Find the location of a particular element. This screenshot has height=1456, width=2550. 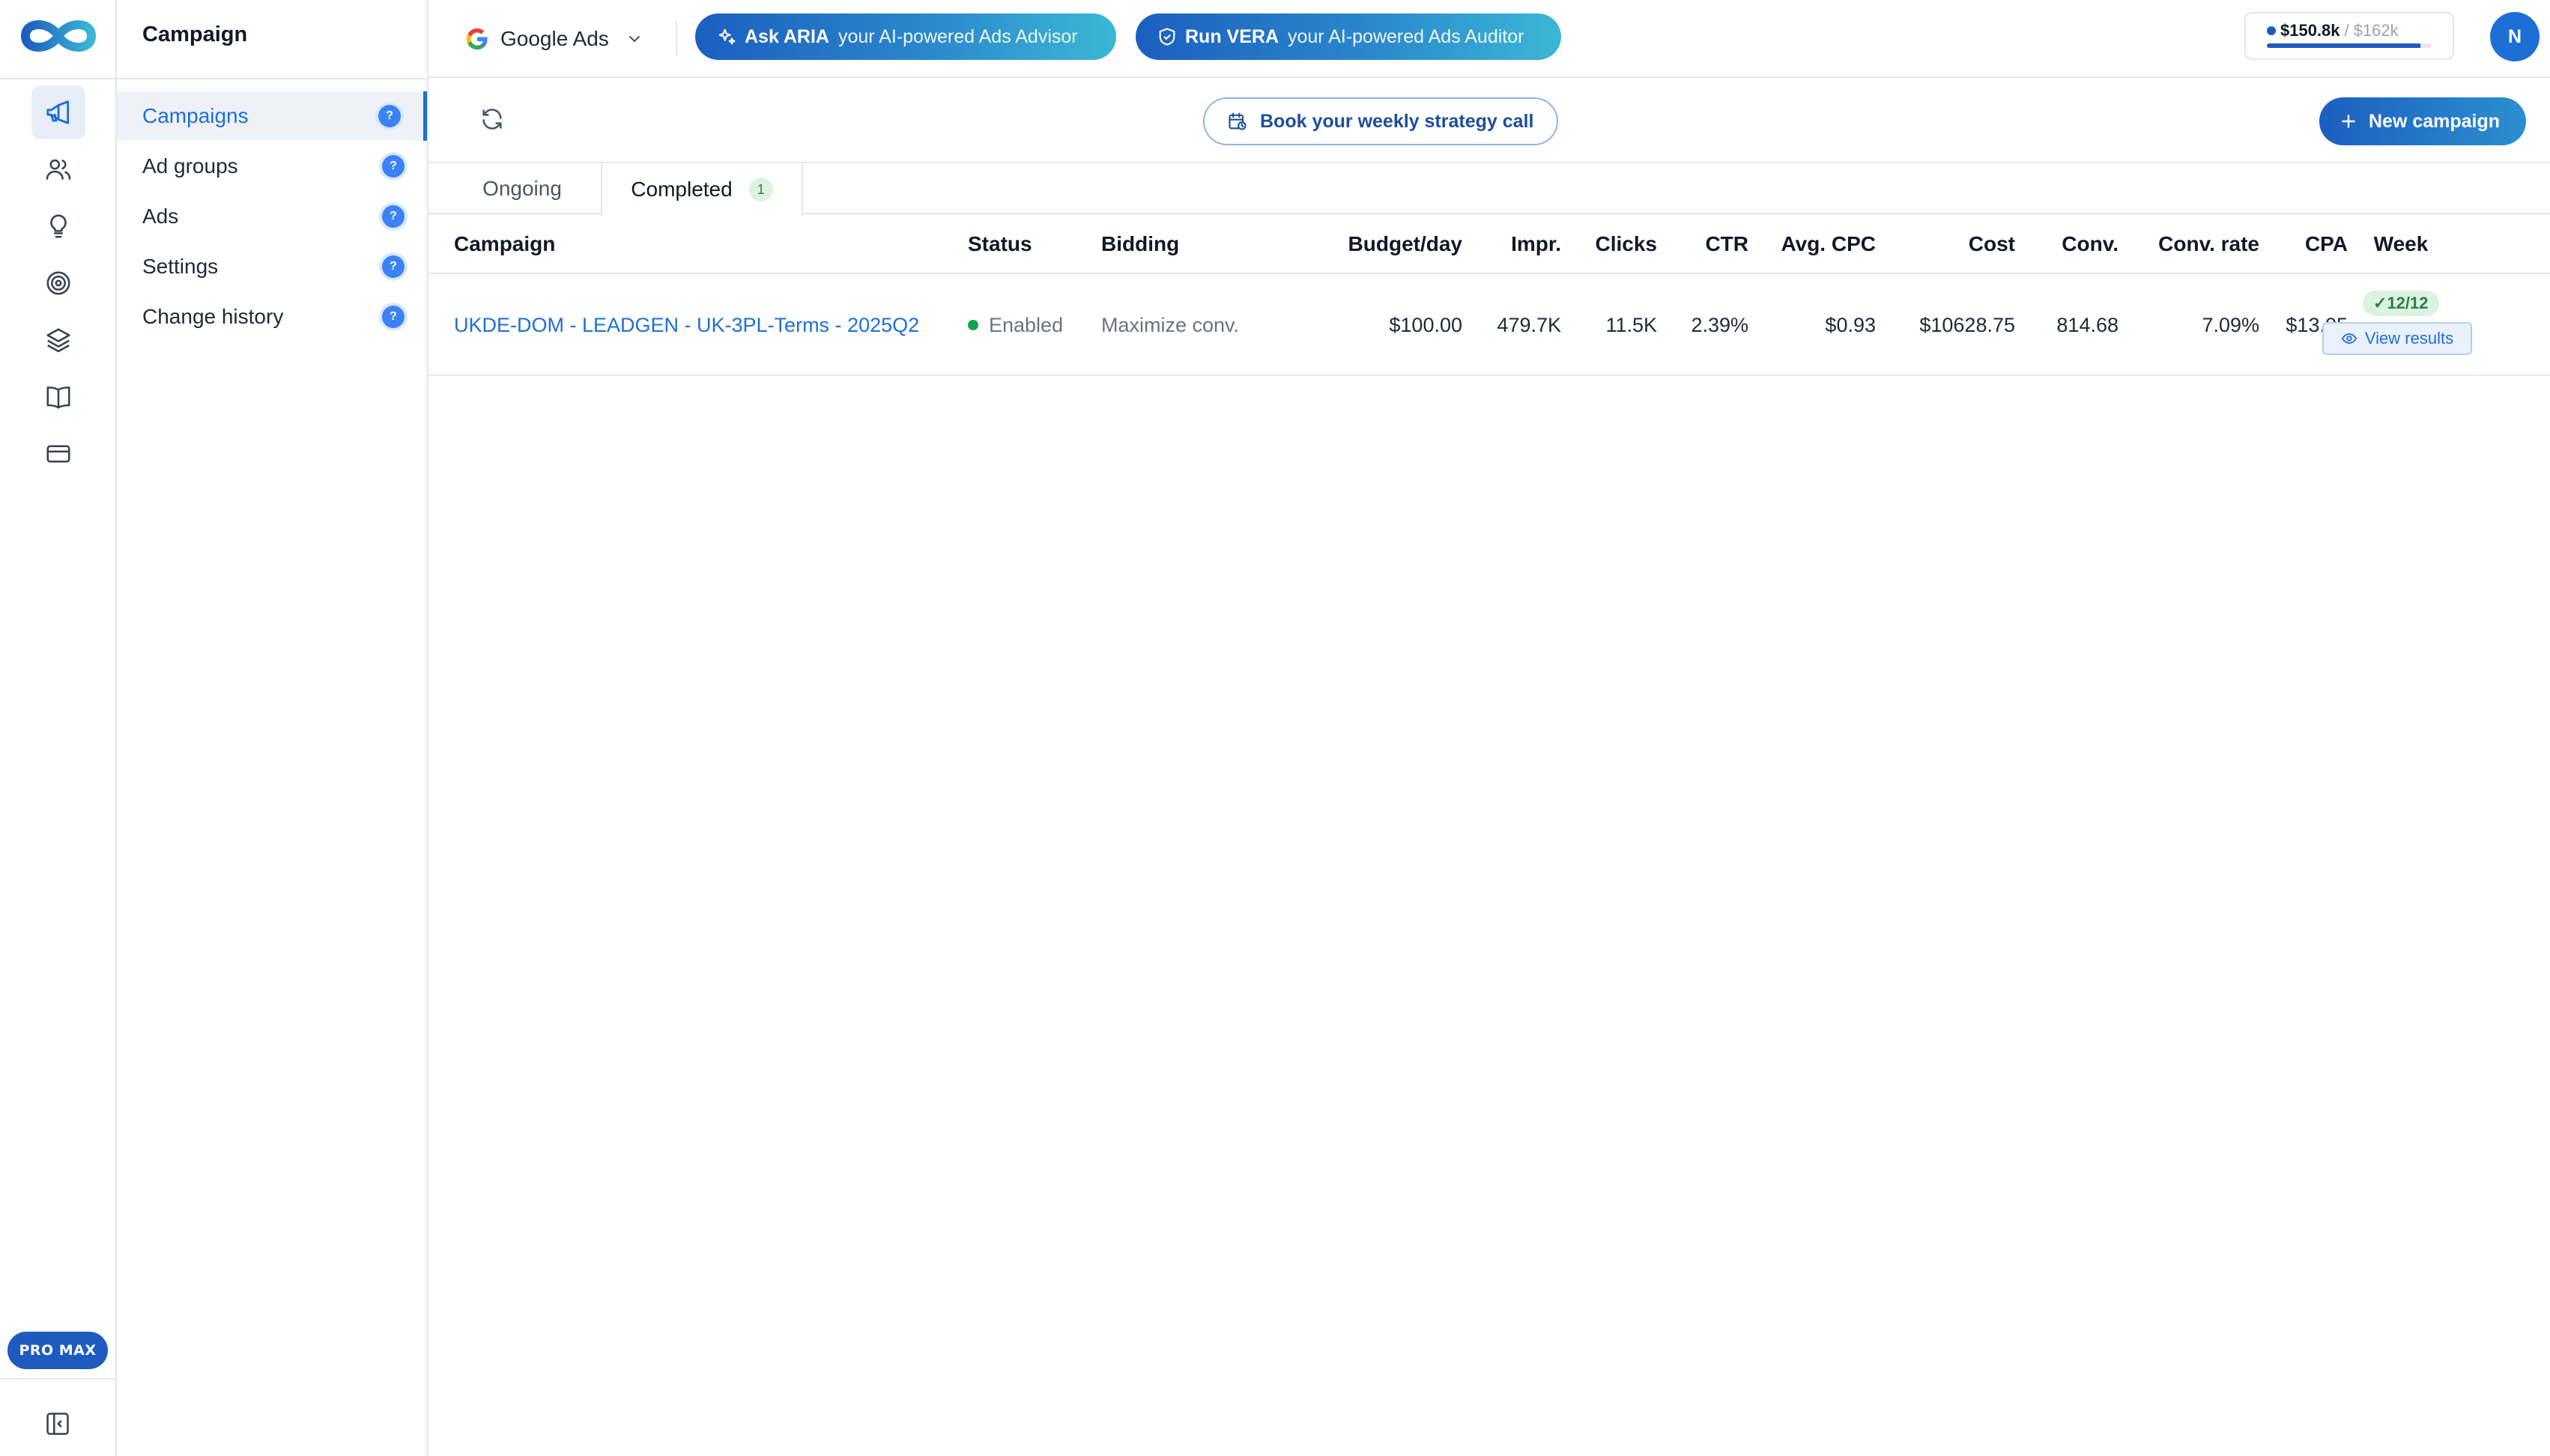

layers-icon is located at coordinates (58, 340).